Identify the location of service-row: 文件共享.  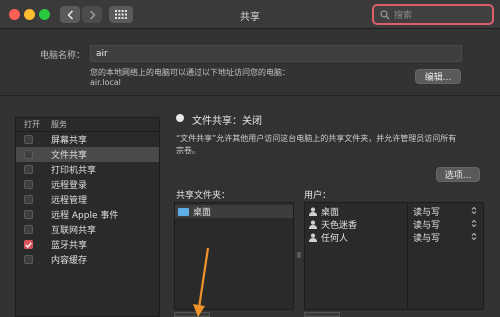
(87, 154).